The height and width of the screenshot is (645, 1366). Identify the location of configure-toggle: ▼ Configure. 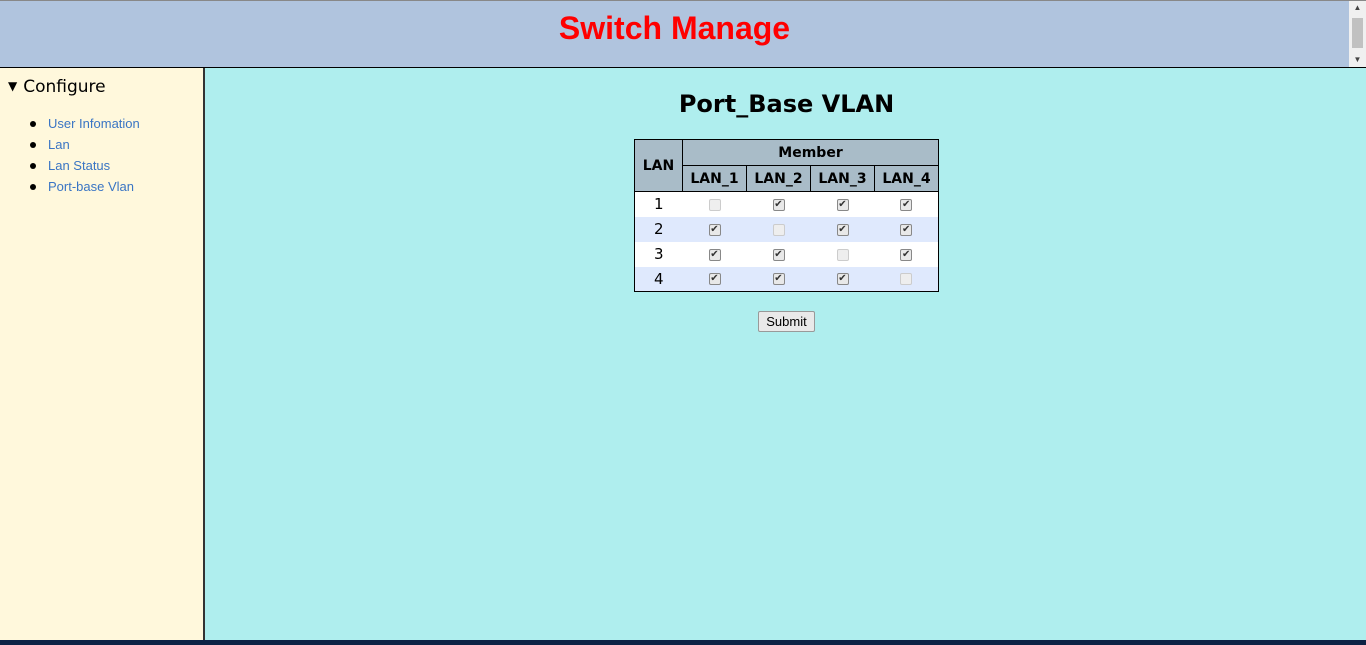
(57, 87).